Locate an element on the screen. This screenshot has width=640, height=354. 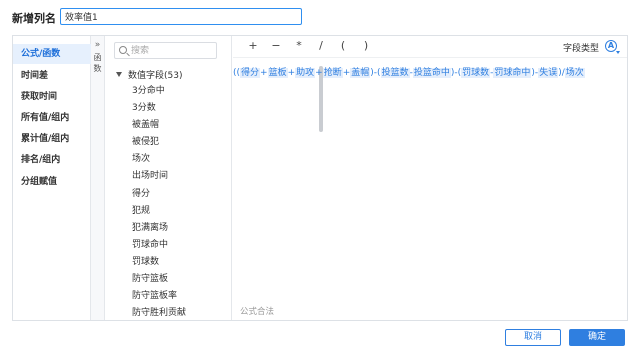
minus-operator-button: − is located at coordinates (276, 45).